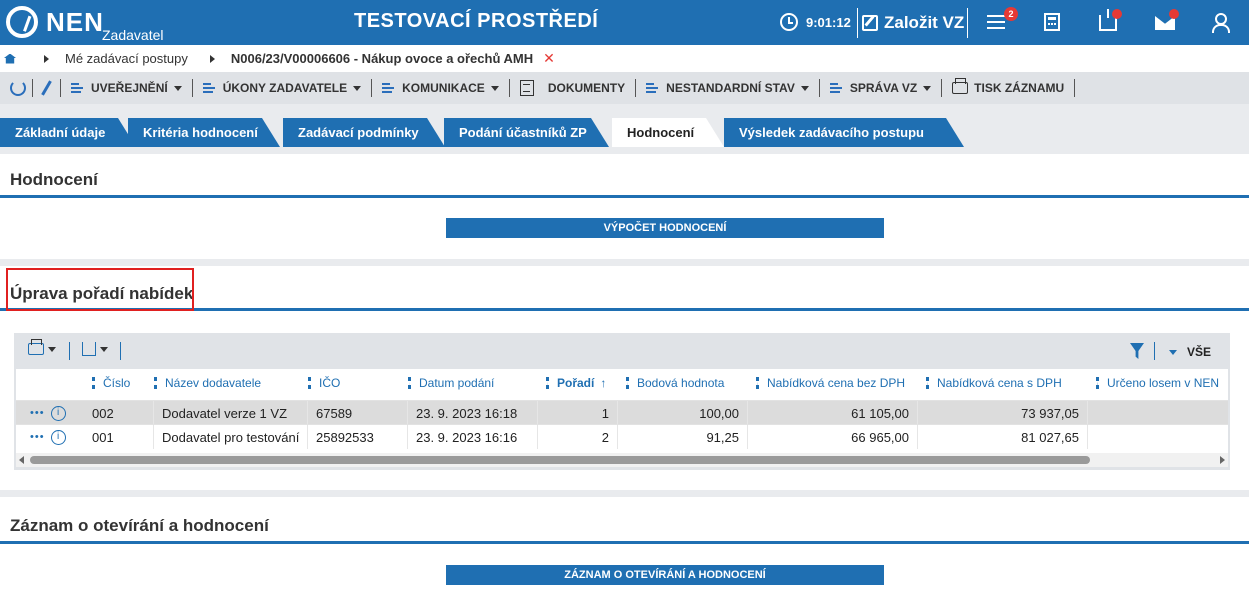 The height and width of the screenshot is (611, 1249). I want to click on cell-body: 100,00, so click(683, 413).